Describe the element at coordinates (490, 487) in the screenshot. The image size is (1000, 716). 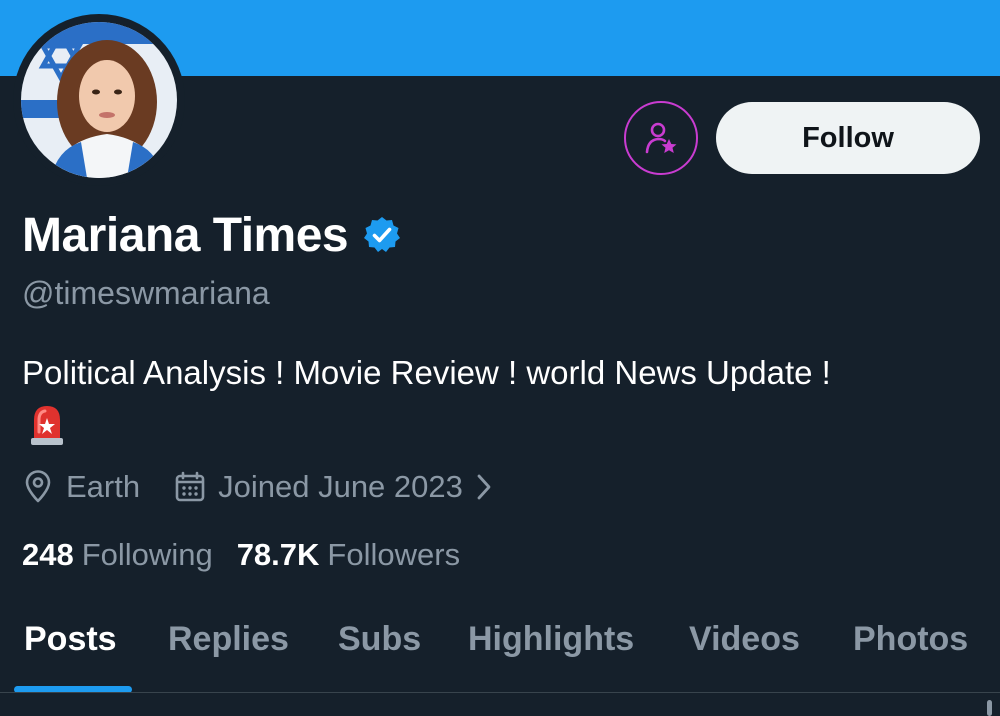
I see `chevron-right-icon` at that location.